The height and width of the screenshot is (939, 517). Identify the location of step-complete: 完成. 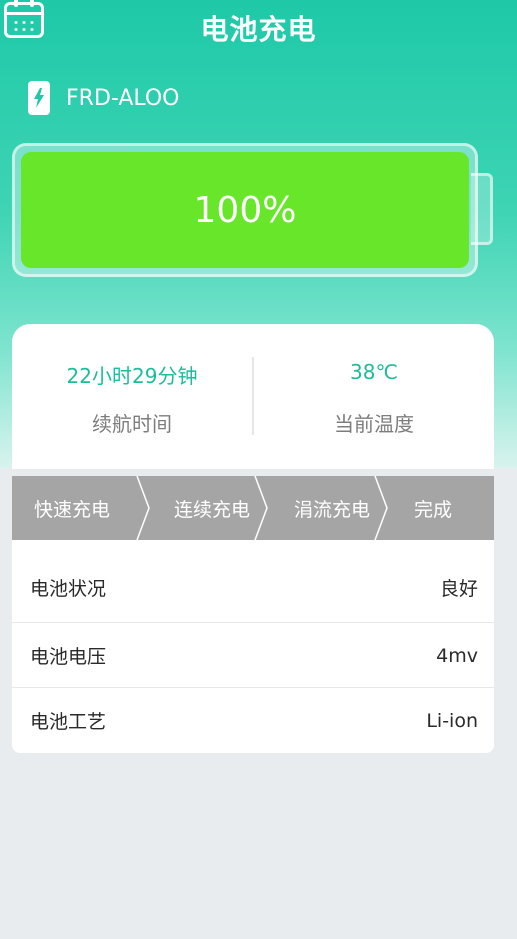
(433, 509).